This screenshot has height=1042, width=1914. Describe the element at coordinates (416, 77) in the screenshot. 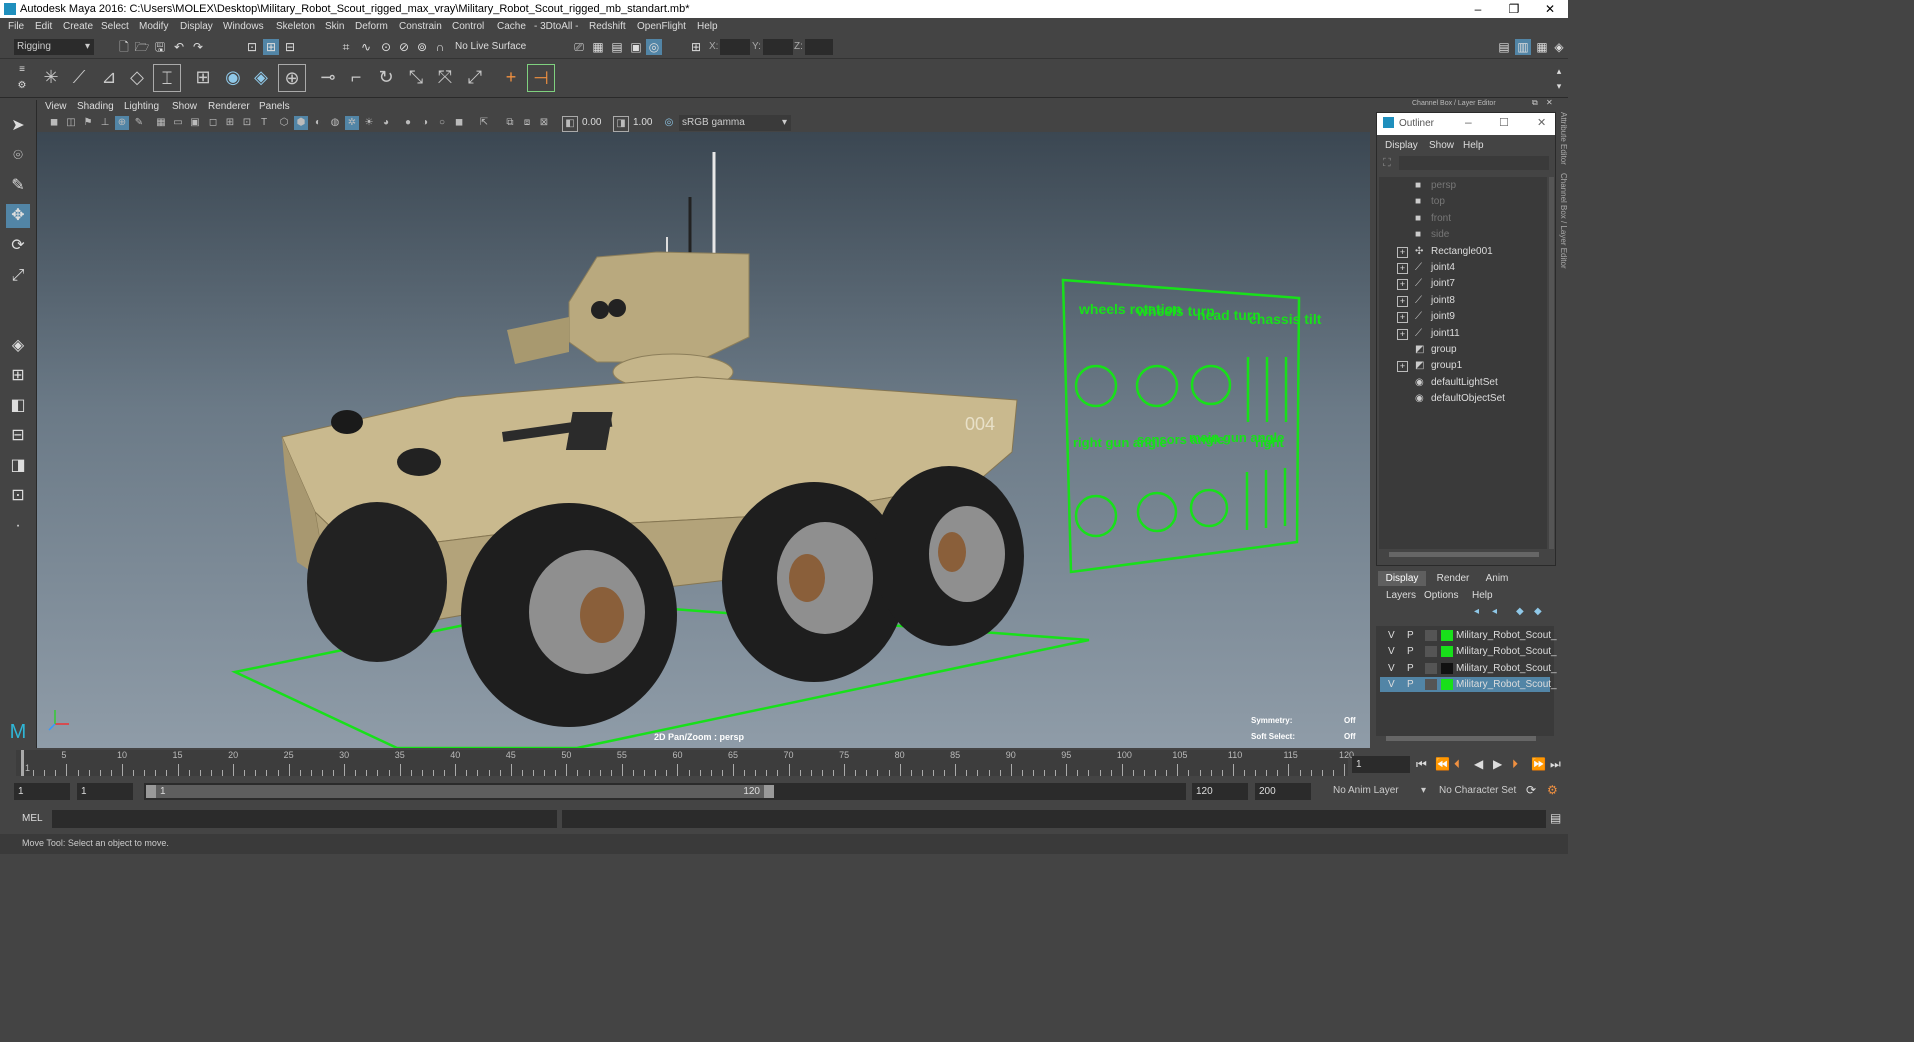

I see `scale-constraint-icon: ⤡` at that location.